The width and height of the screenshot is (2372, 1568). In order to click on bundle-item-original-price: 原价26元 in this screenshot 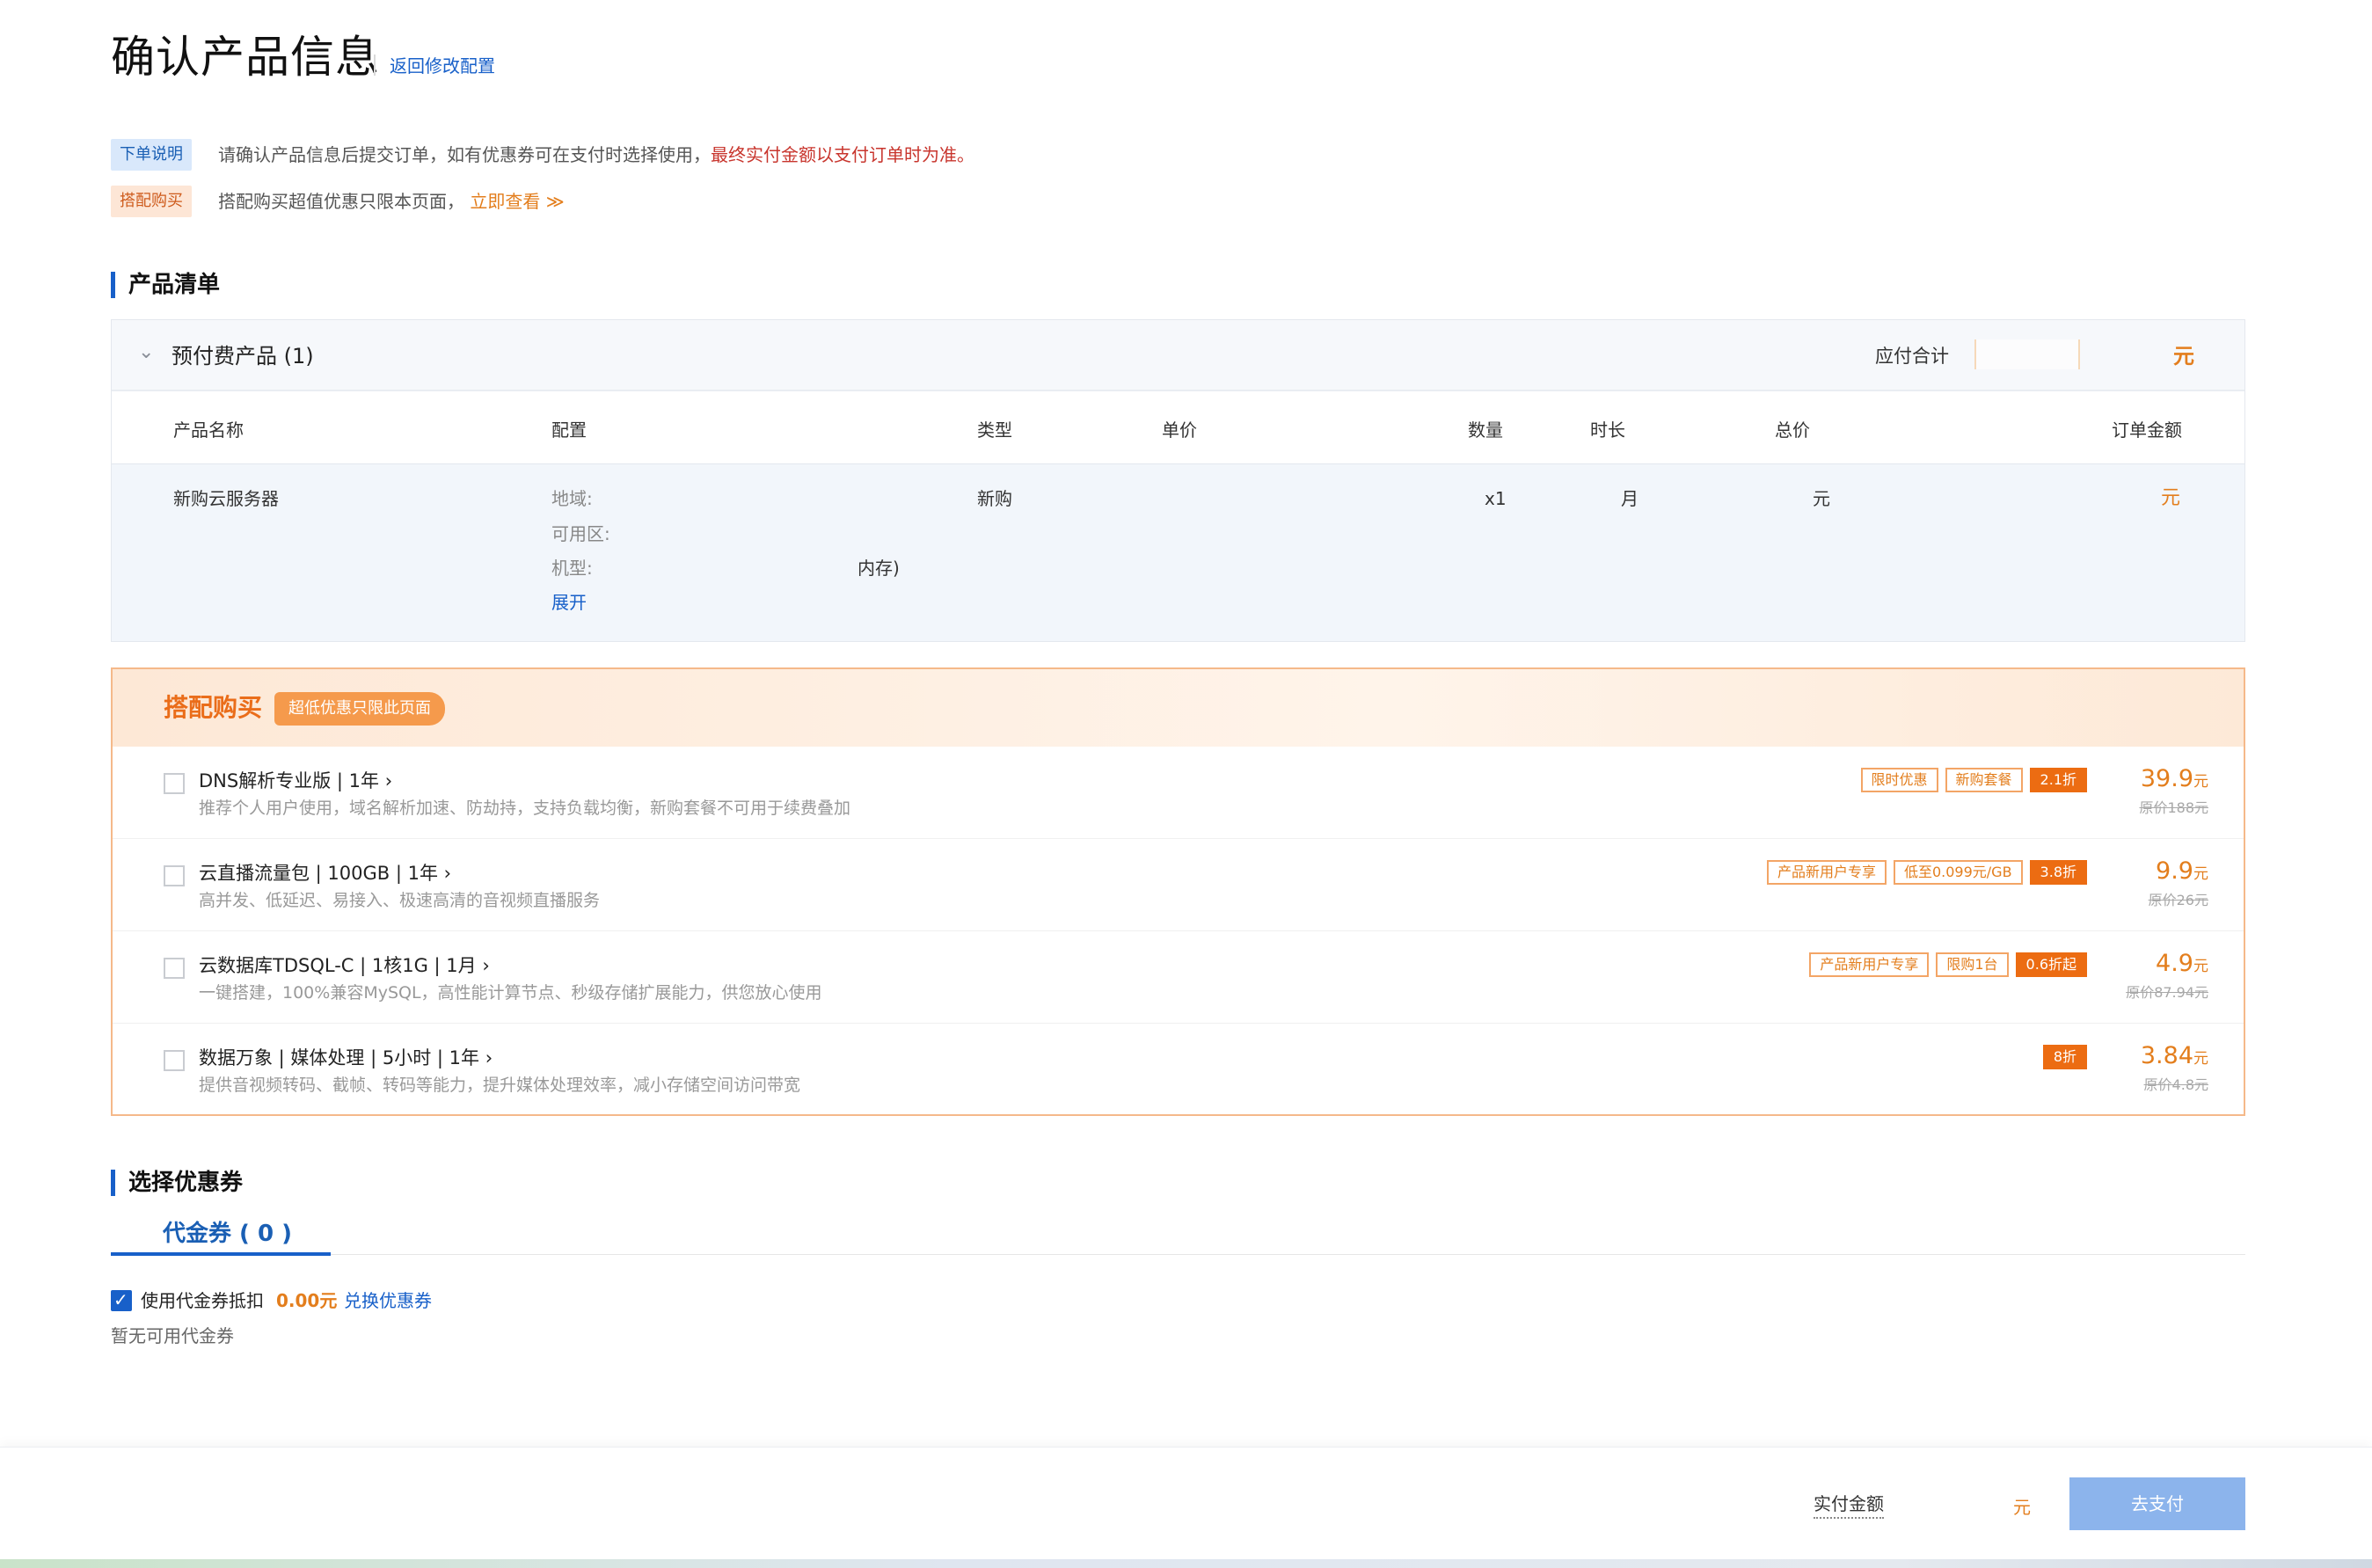, I will do `click(2178, 900)`.